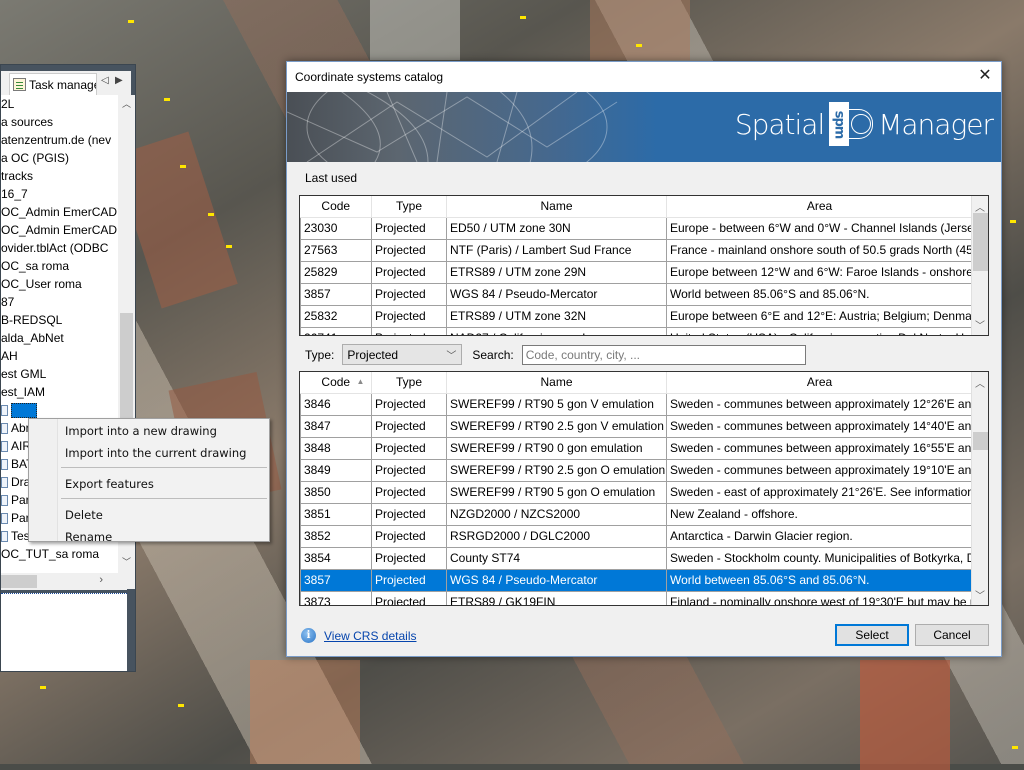  Describe the element at coordinates (64, 104) in the screenshot. I see `tree-item: 2L` at that location.